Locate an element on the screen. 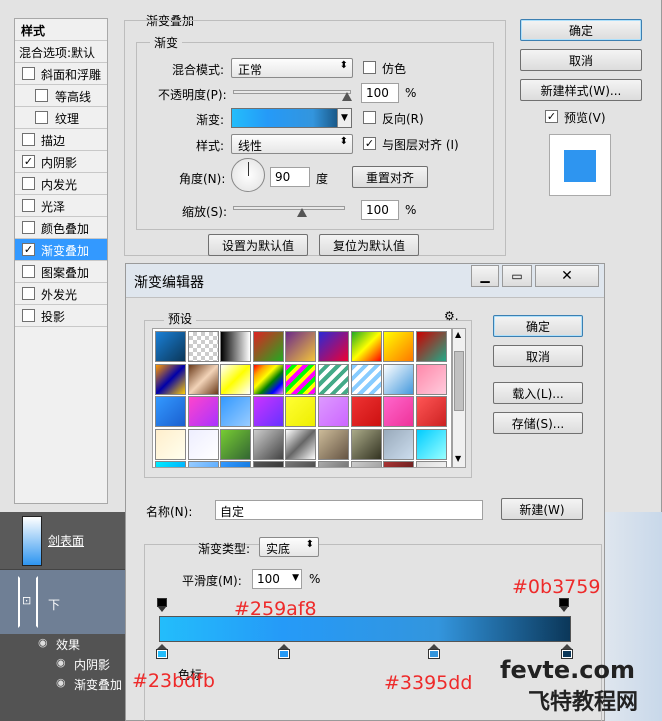 The width and height of the screenshot is (662, 721). gradient-picker: ▼ is located at coordinates (291, 118).